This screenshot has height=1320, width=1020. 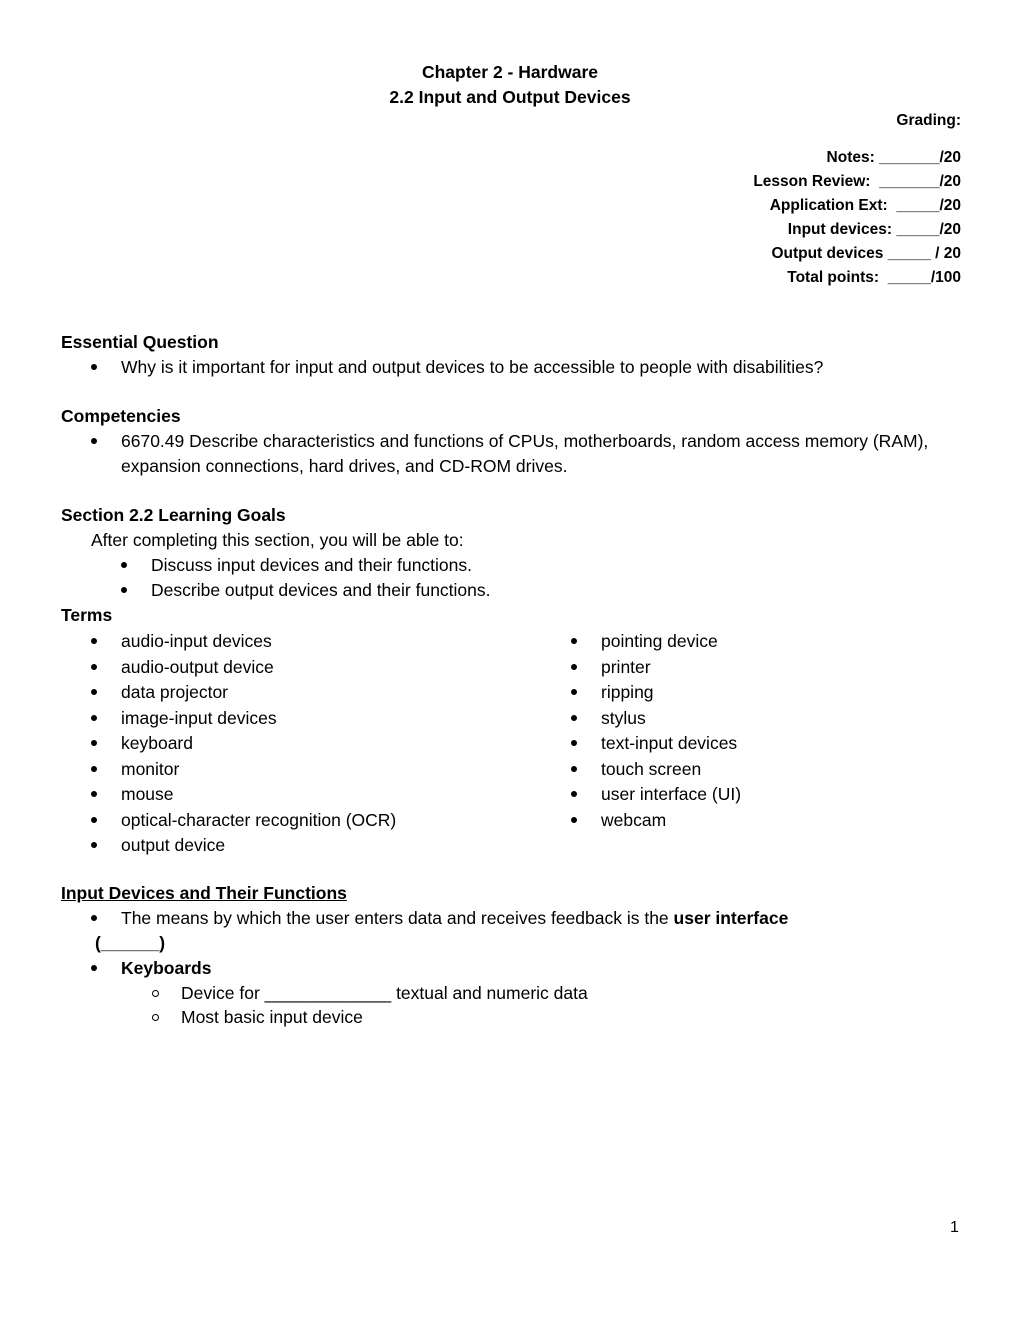 I want to click on grading-row-max: /100, so click(x=945, y=277).